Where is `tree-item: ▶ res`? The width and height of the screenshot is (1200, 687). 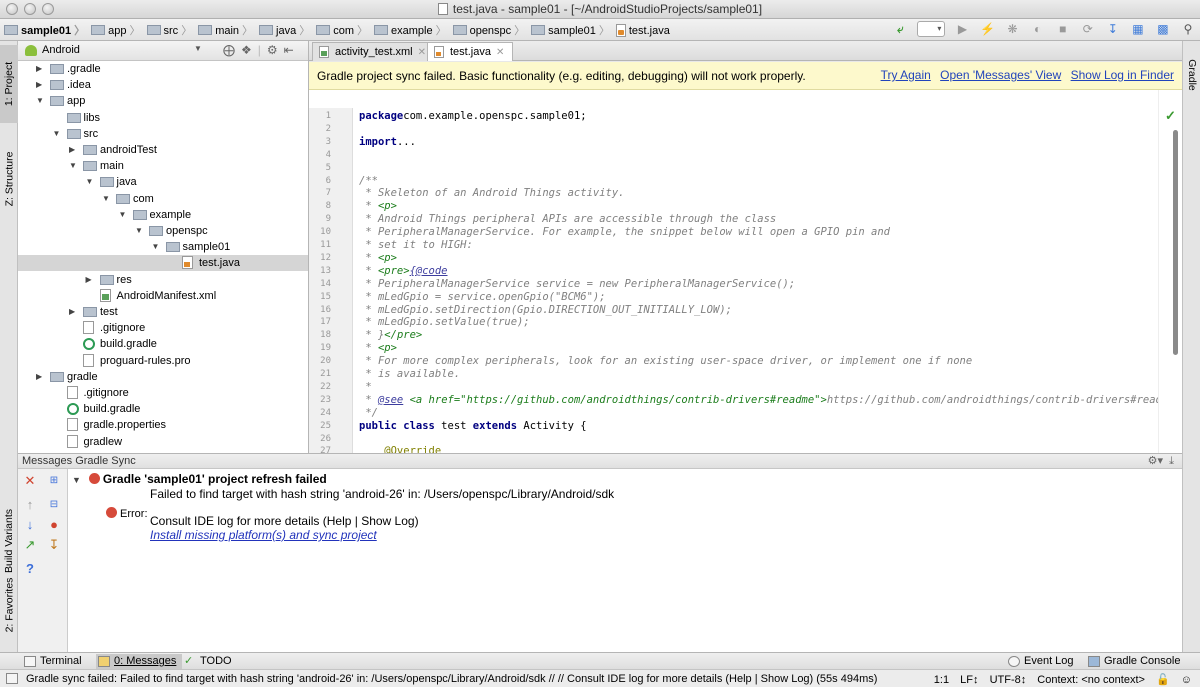
tree-item: ▶ res is located at coordinates (163, 280).